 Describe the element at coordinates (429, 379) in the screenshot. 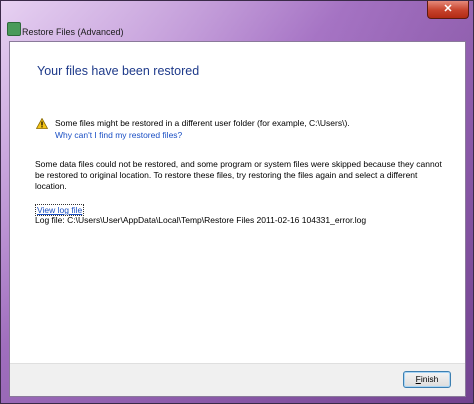

I see `finish-label-rest: inish` at that location.